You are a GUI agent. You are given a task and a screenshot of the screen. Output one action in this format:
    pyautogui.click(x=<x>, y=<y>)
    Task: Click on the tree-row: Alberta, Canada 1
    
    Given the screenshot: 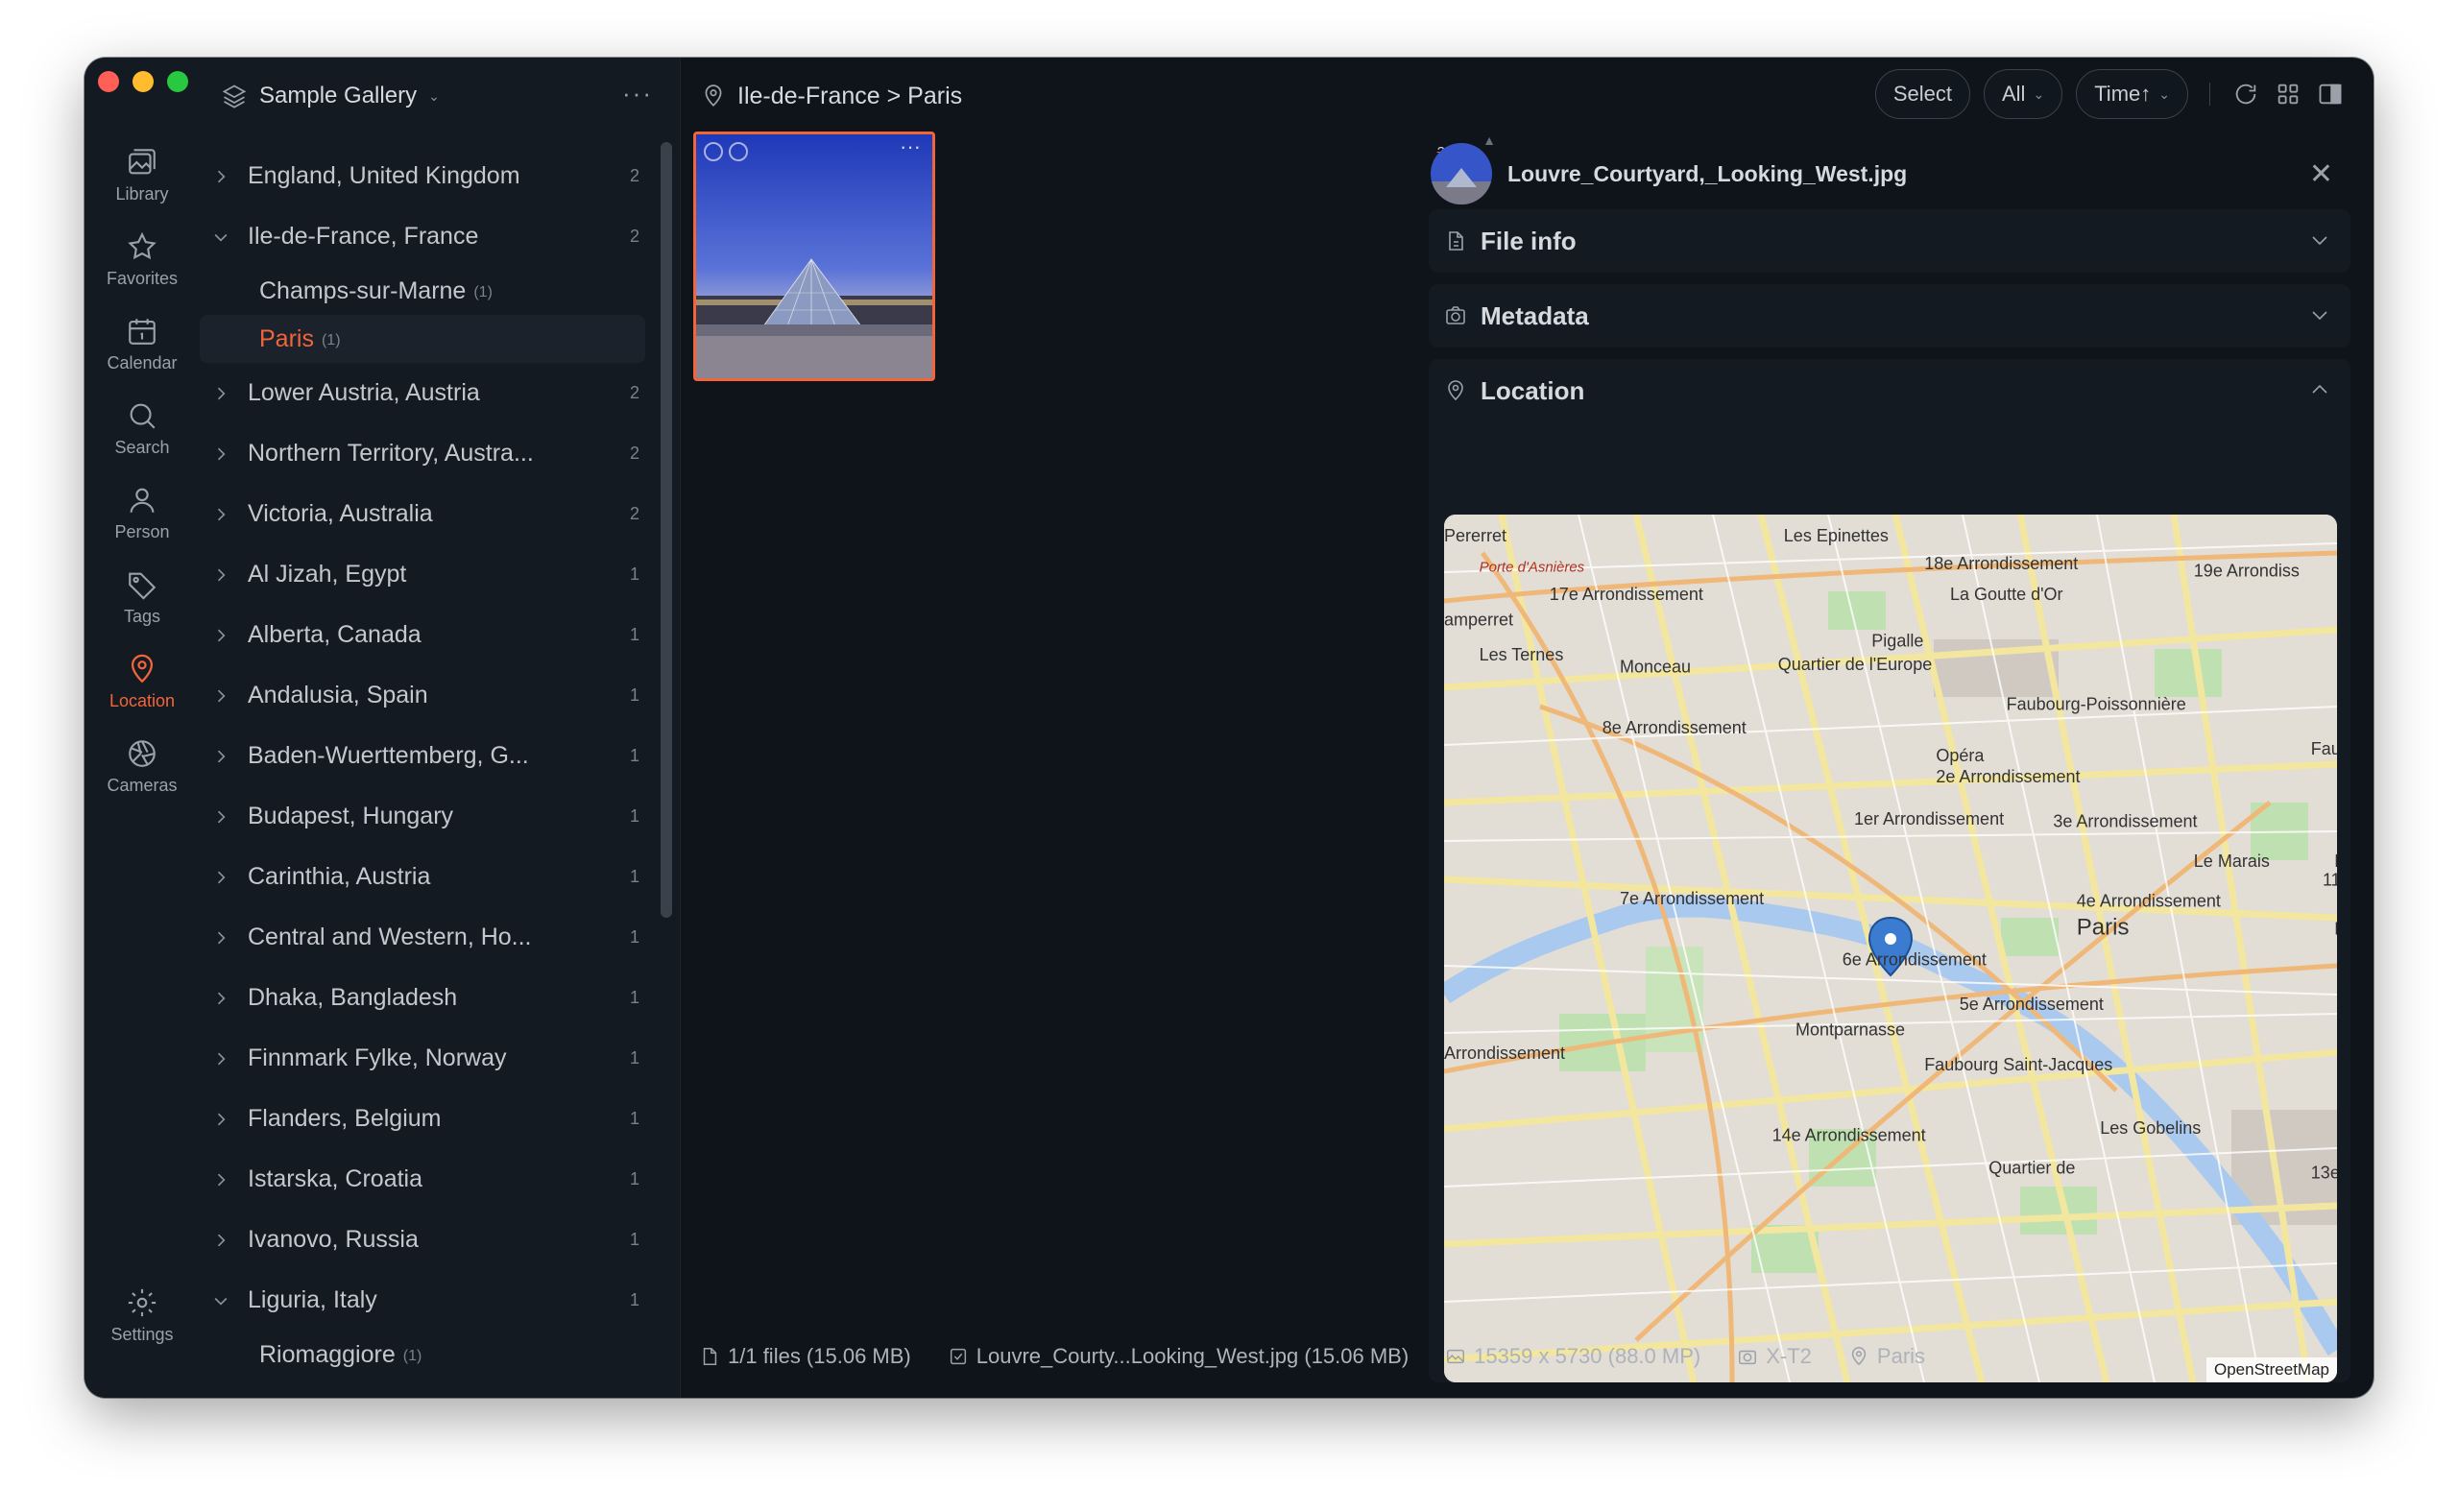 What is the action you would take?
    pyautogui.click(x=431, y=635)
    